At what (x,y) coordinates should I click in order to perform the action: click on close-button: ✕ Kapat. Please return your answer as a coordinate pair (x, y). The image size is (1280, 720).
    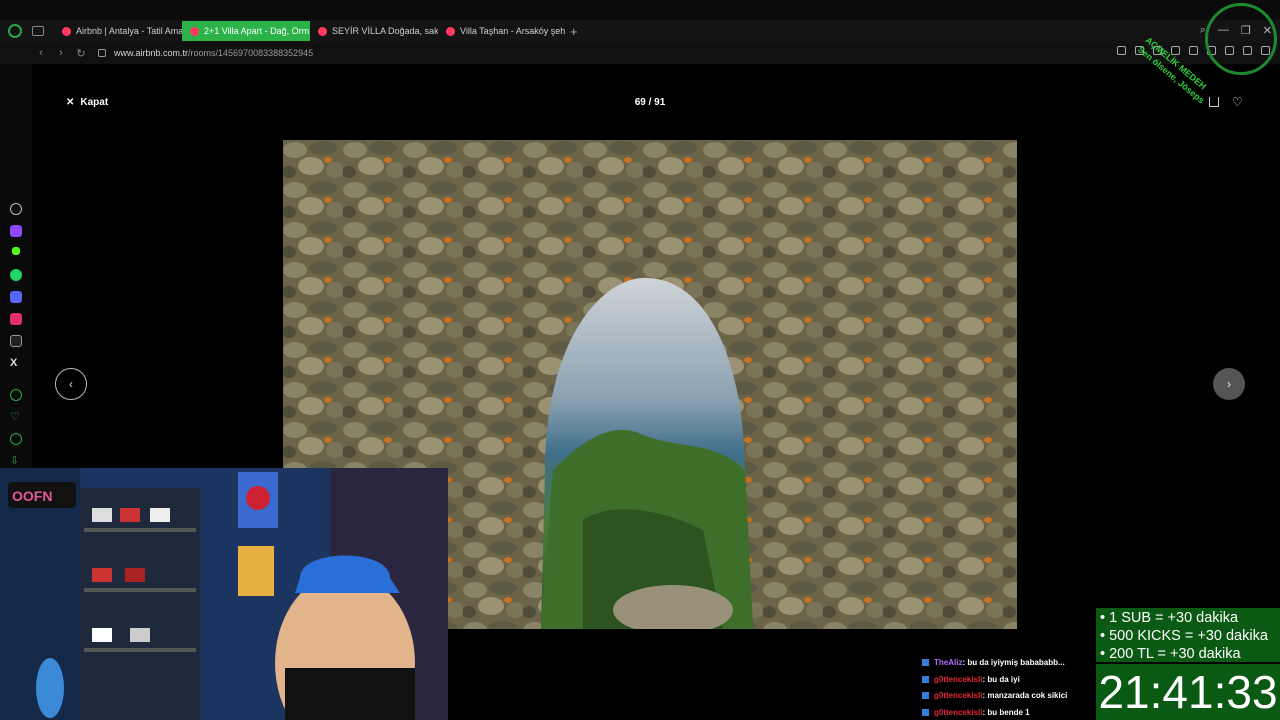
    Looking at the image, I should click on (87, 102).